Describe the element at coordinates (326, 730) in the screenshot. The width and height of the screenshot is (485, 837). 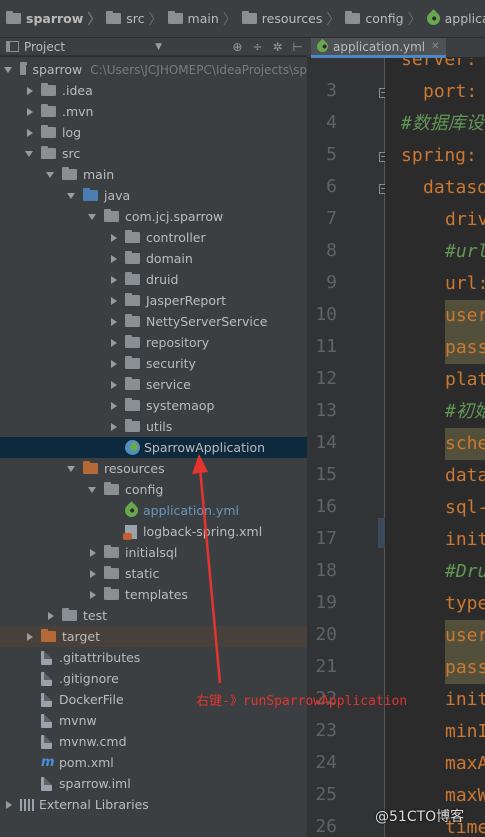
I see `line-number: 23` at that location.